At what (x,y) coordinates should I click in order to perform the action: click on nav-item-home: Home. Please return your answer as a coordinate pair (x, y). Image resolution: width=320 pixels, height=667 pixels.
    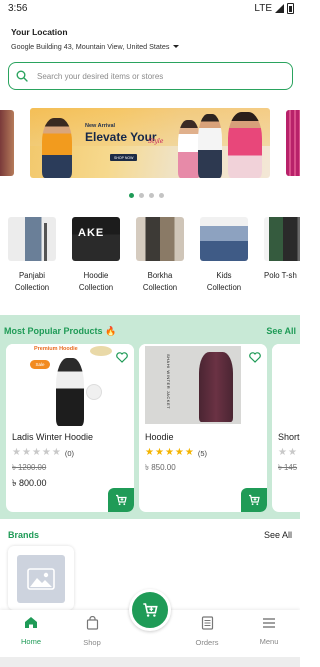
    Looking at the image, I should click on (31, 631).